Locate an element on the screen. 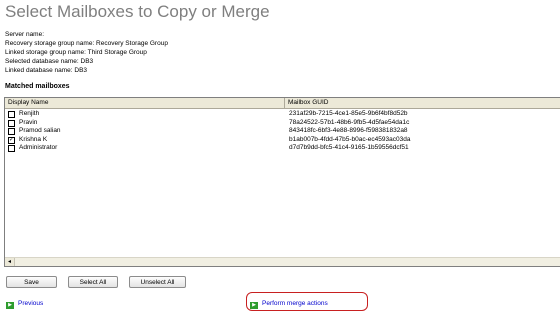 The width and height of the screenshot is (560, 329). mailbox-guid-cell: 843418fc-6bf3-4e88-8996-f598381832a8 is located at coordinates (348, 130).